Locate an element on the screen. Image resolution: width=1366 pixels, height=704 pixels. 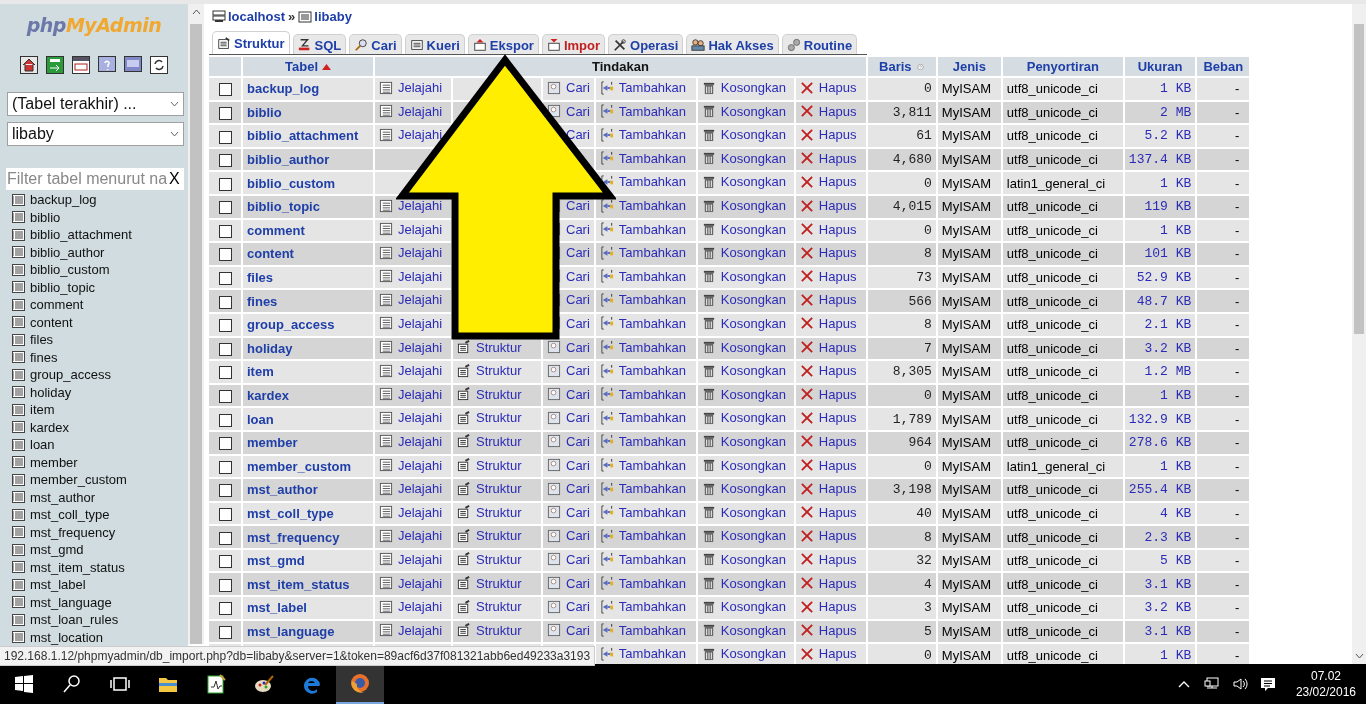
breadcrumb-link: libaby is located at coordinates (333, 16).